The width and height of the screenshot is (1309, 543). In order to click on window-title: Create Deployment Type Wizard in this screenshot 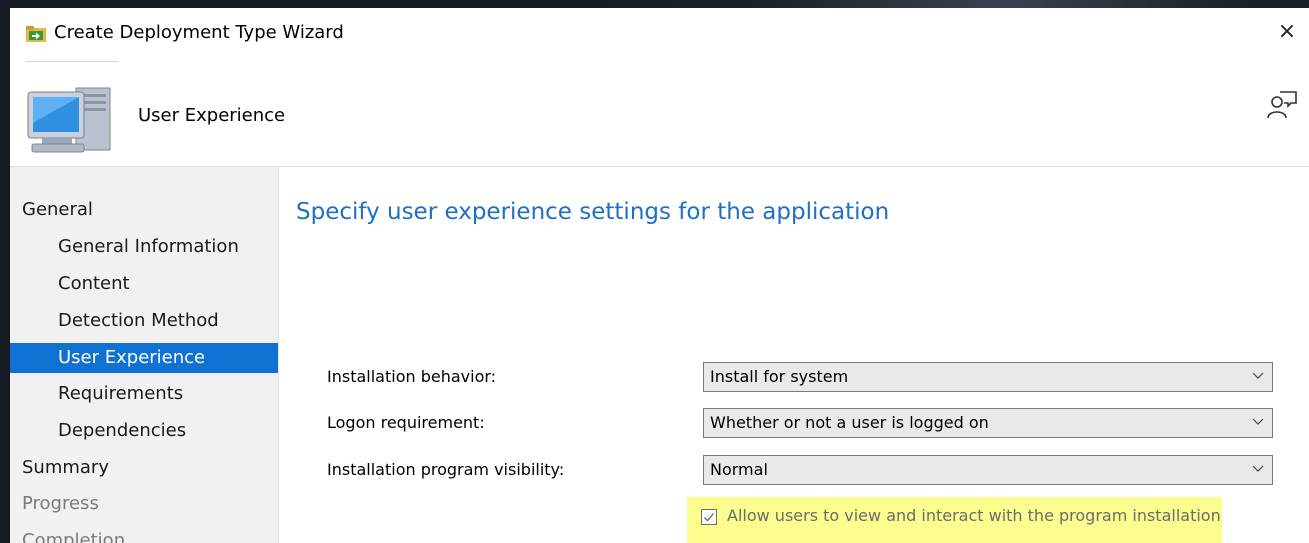, I will do `click(199, 32)`.